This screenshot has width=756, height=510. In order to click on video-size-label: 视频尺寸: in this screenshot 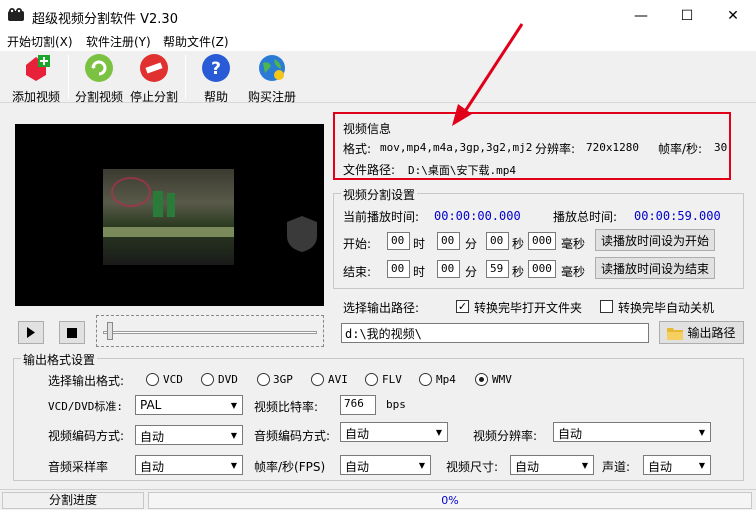, I will do `click(472, 467)`.